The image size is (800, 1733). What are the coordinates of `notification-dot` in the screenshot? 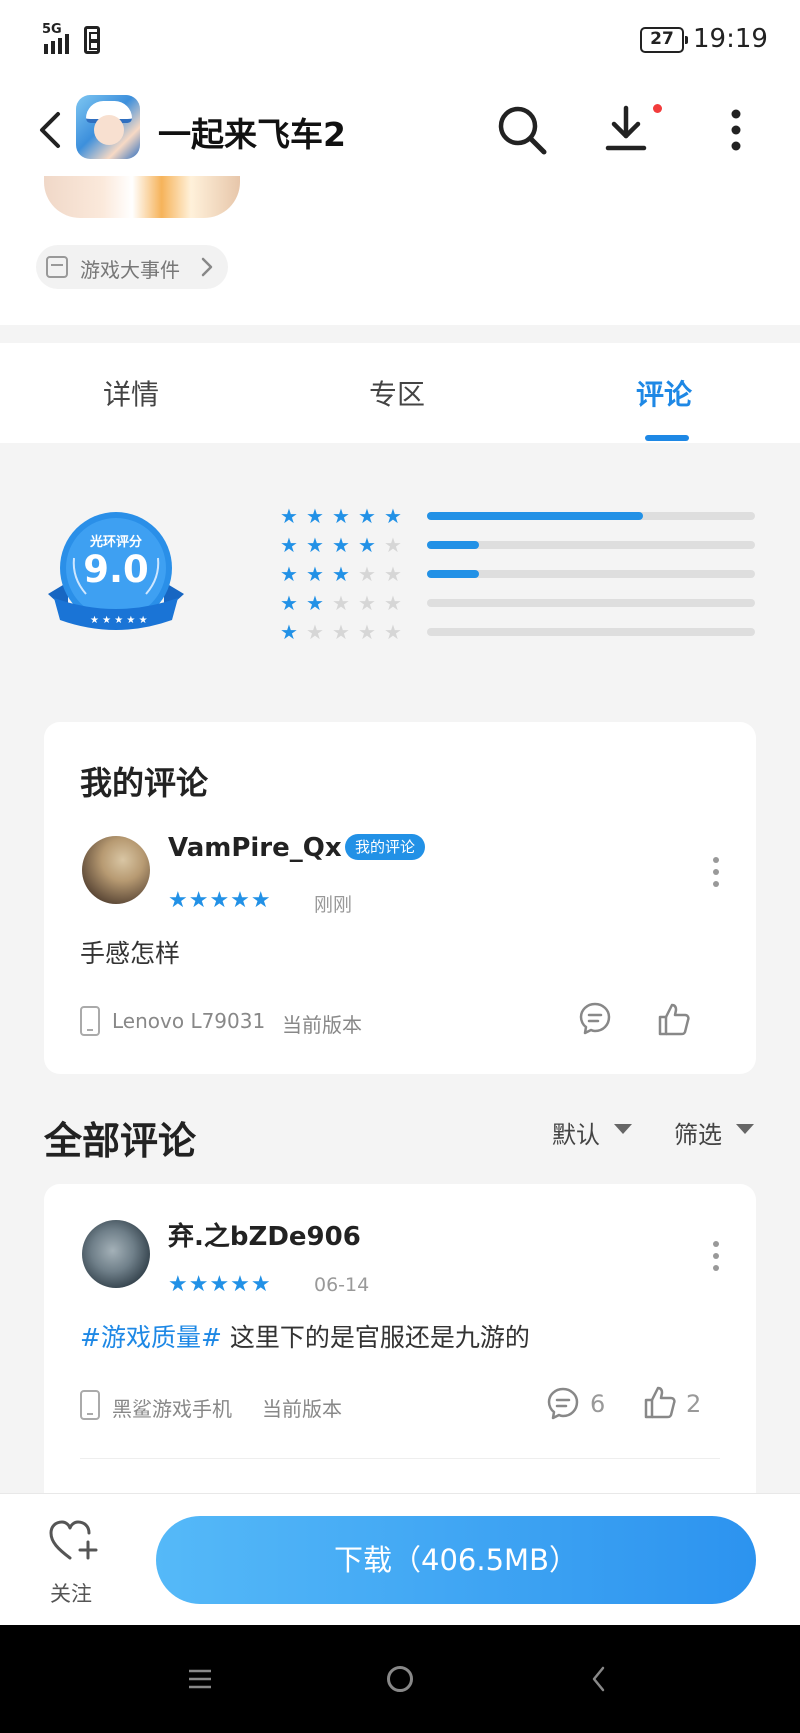 It's located at (657, 108).